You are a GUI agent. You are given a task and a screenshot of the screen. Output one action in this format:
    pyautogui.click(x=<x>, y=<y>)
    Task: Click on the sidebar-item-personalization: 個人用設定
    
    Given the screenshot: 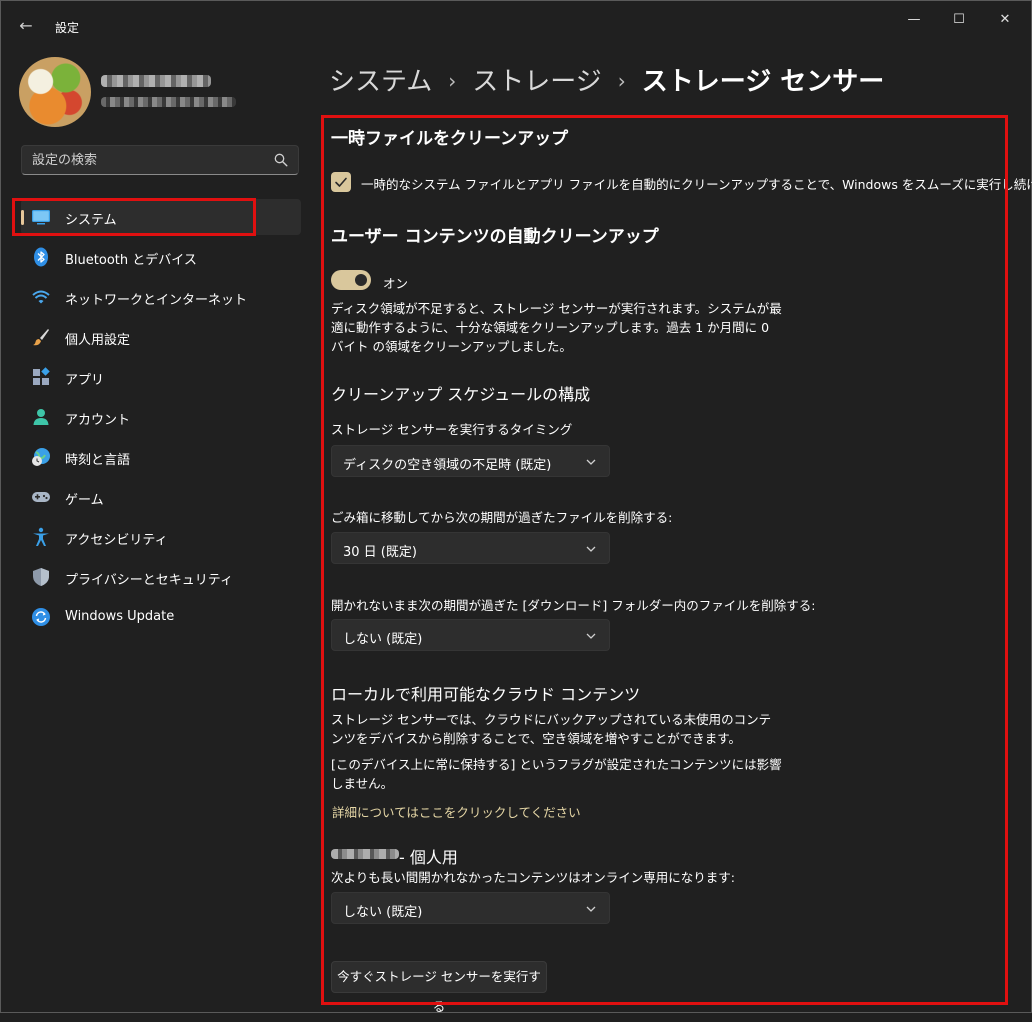 What is the action you would take?
    pyautogui.click(x=161, y=337)
    